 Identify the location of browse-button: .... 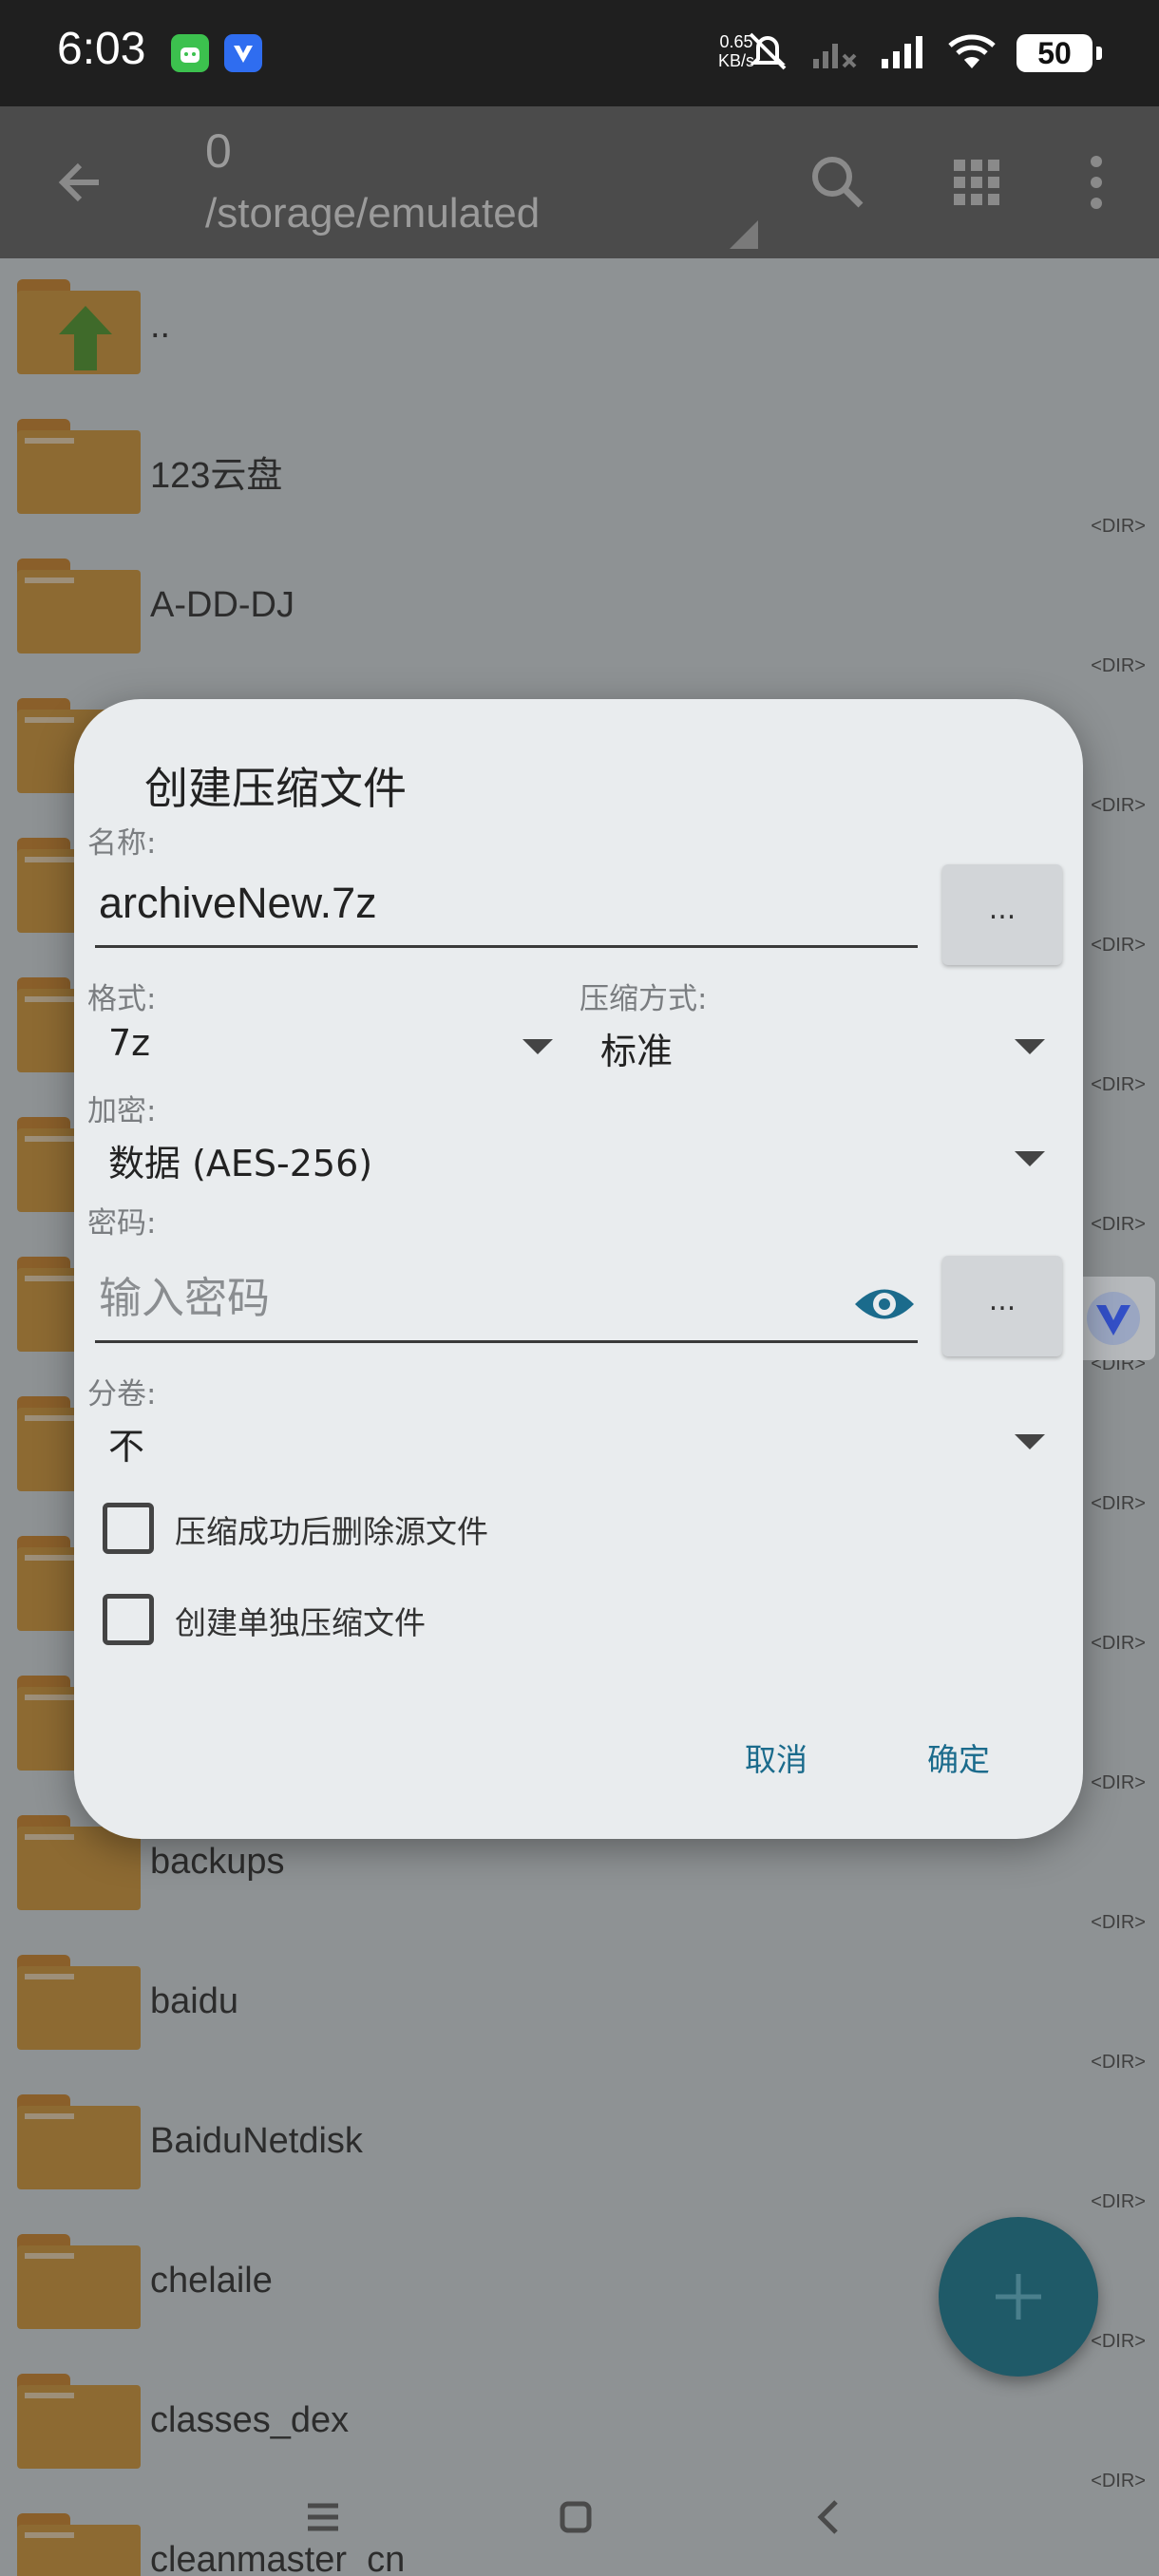
(1002, 914).